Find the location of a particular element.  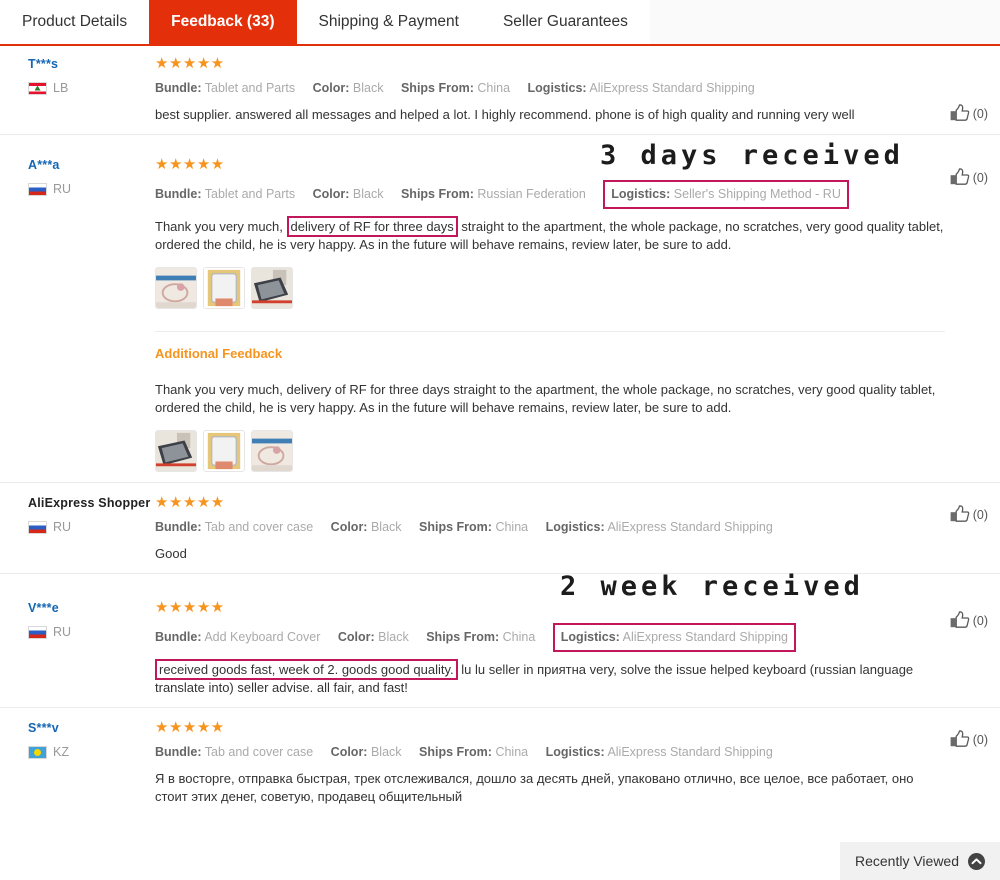

lb-flag-icon is located at coordinates (37, 88).